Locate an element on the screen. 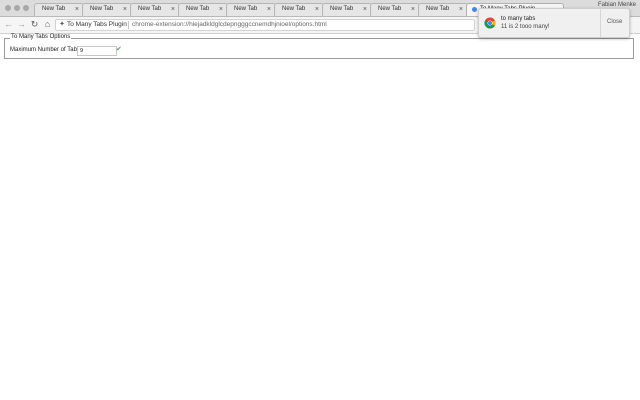  max-tabs-input is located at coordinates (97, 51).